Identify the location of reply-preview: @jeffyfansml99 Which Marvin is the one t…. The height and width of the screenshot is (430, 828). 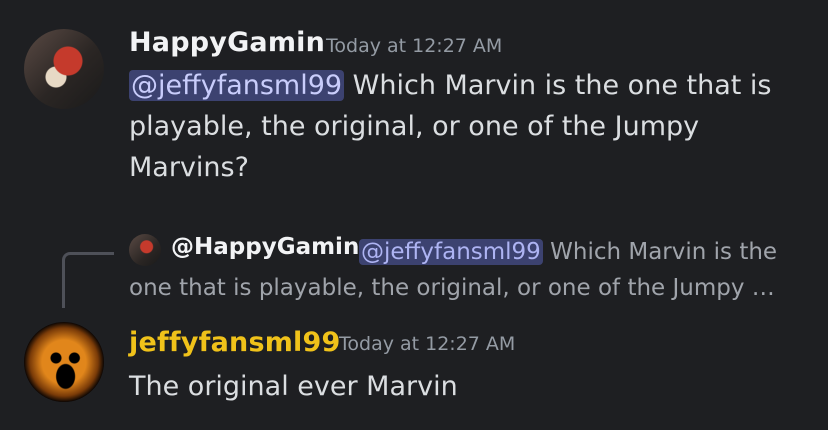
(469, 270).